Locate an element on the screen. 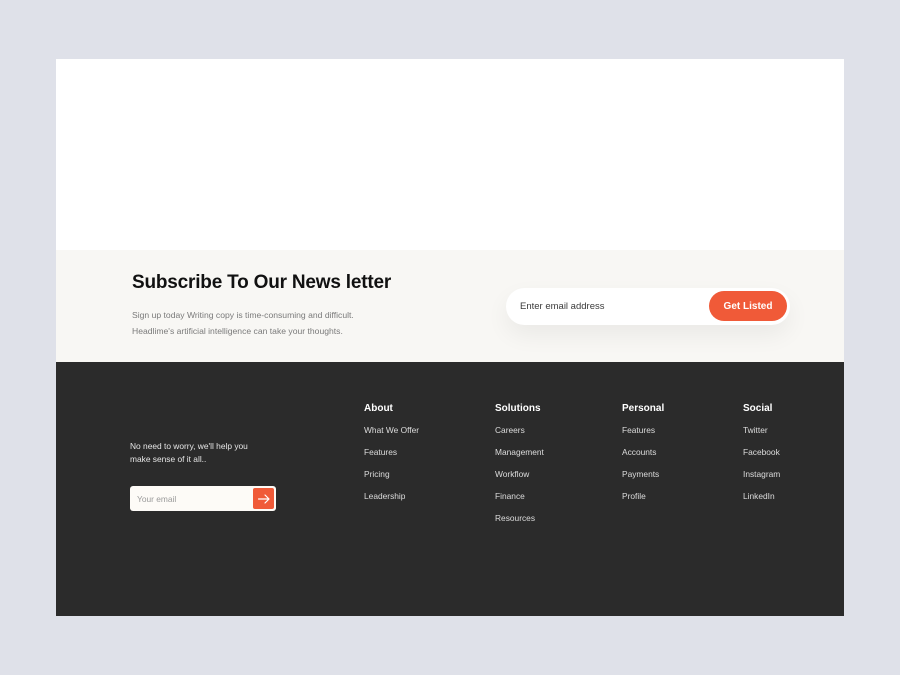 This screenshot has width=900, height=675. footer-column-title: Social is located at coordinates (758, 408).